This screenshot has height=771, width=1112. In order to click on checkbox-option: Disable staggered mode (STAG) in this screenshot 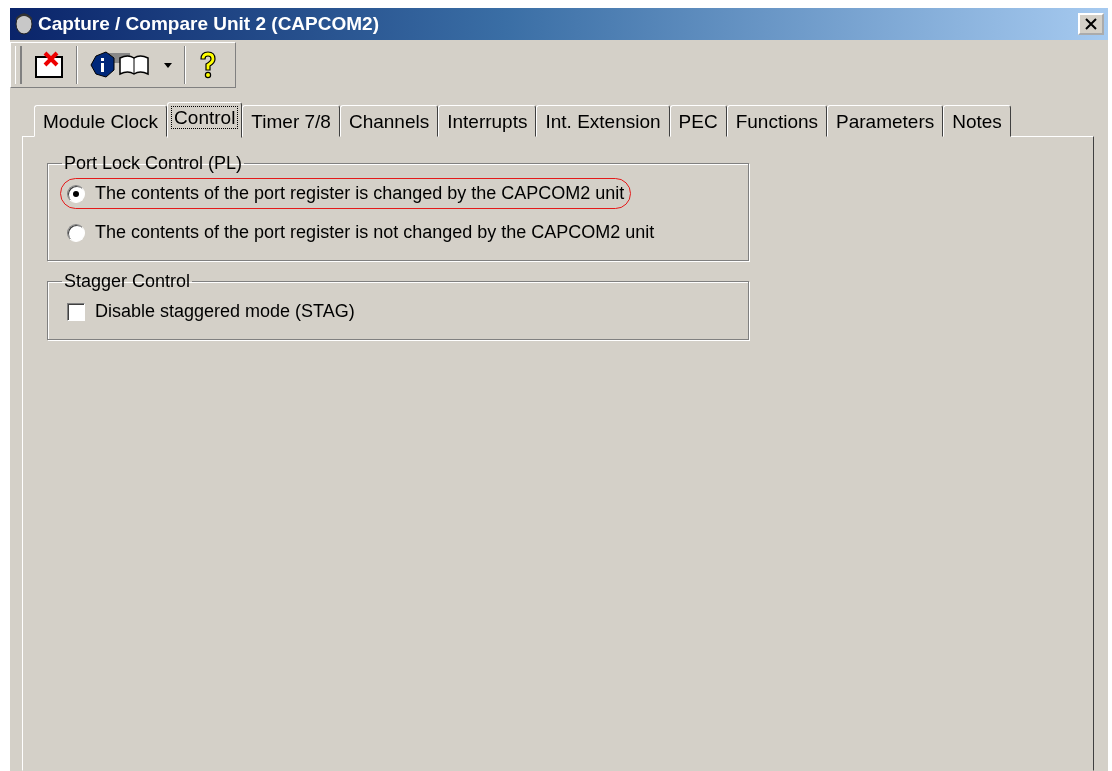, I will do `click(211, 311)`.